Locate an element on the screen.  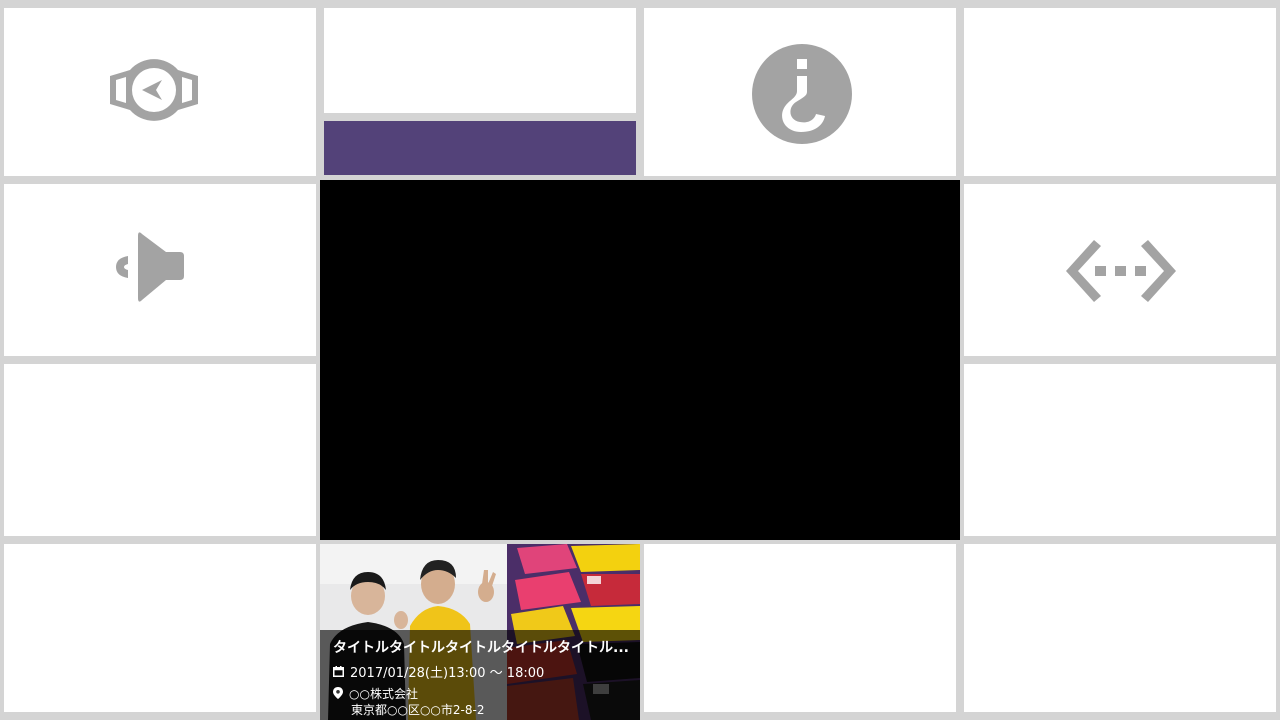
location-pin-icon is located at coordinates (338, 694).